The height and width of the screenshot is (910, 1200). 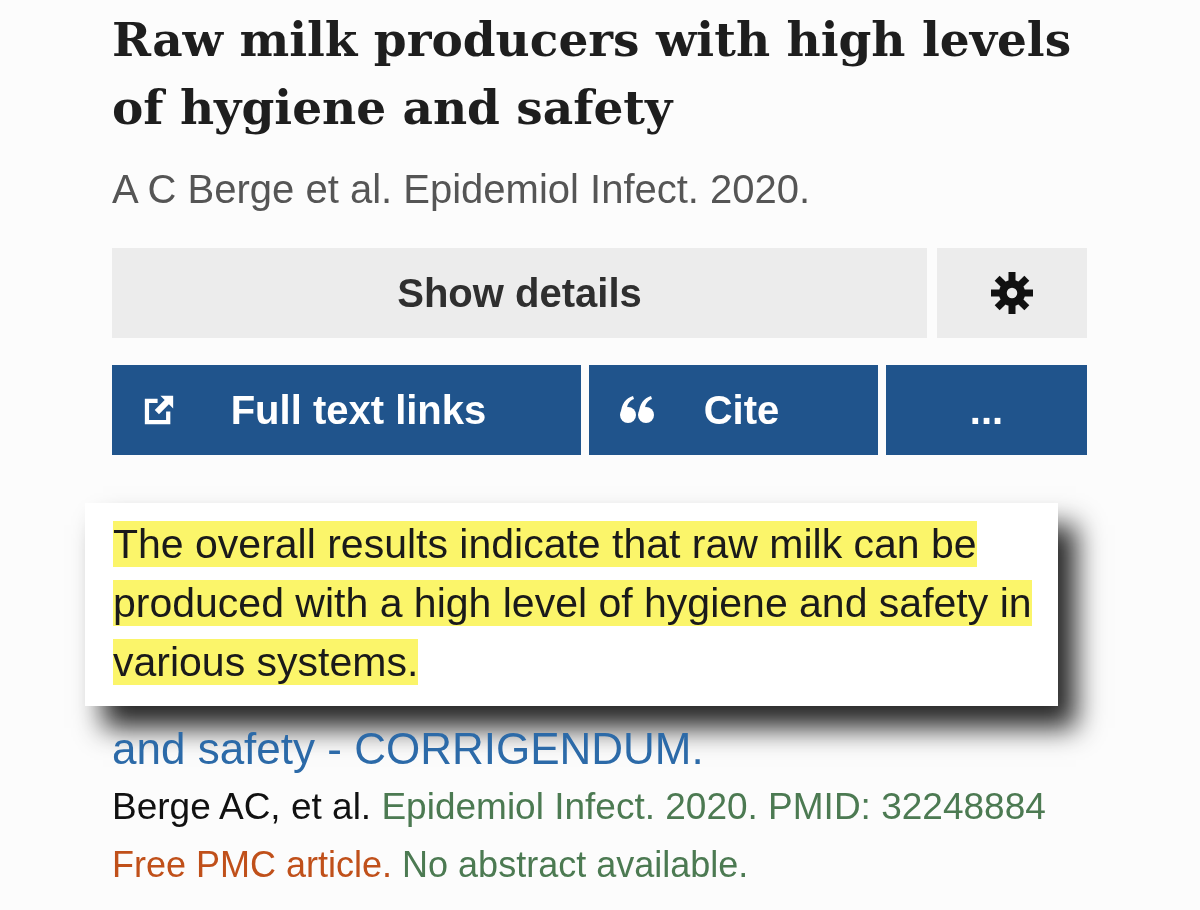 I want to click on related-article-authors: Berge AC, et al., so click(x=242, y=806).